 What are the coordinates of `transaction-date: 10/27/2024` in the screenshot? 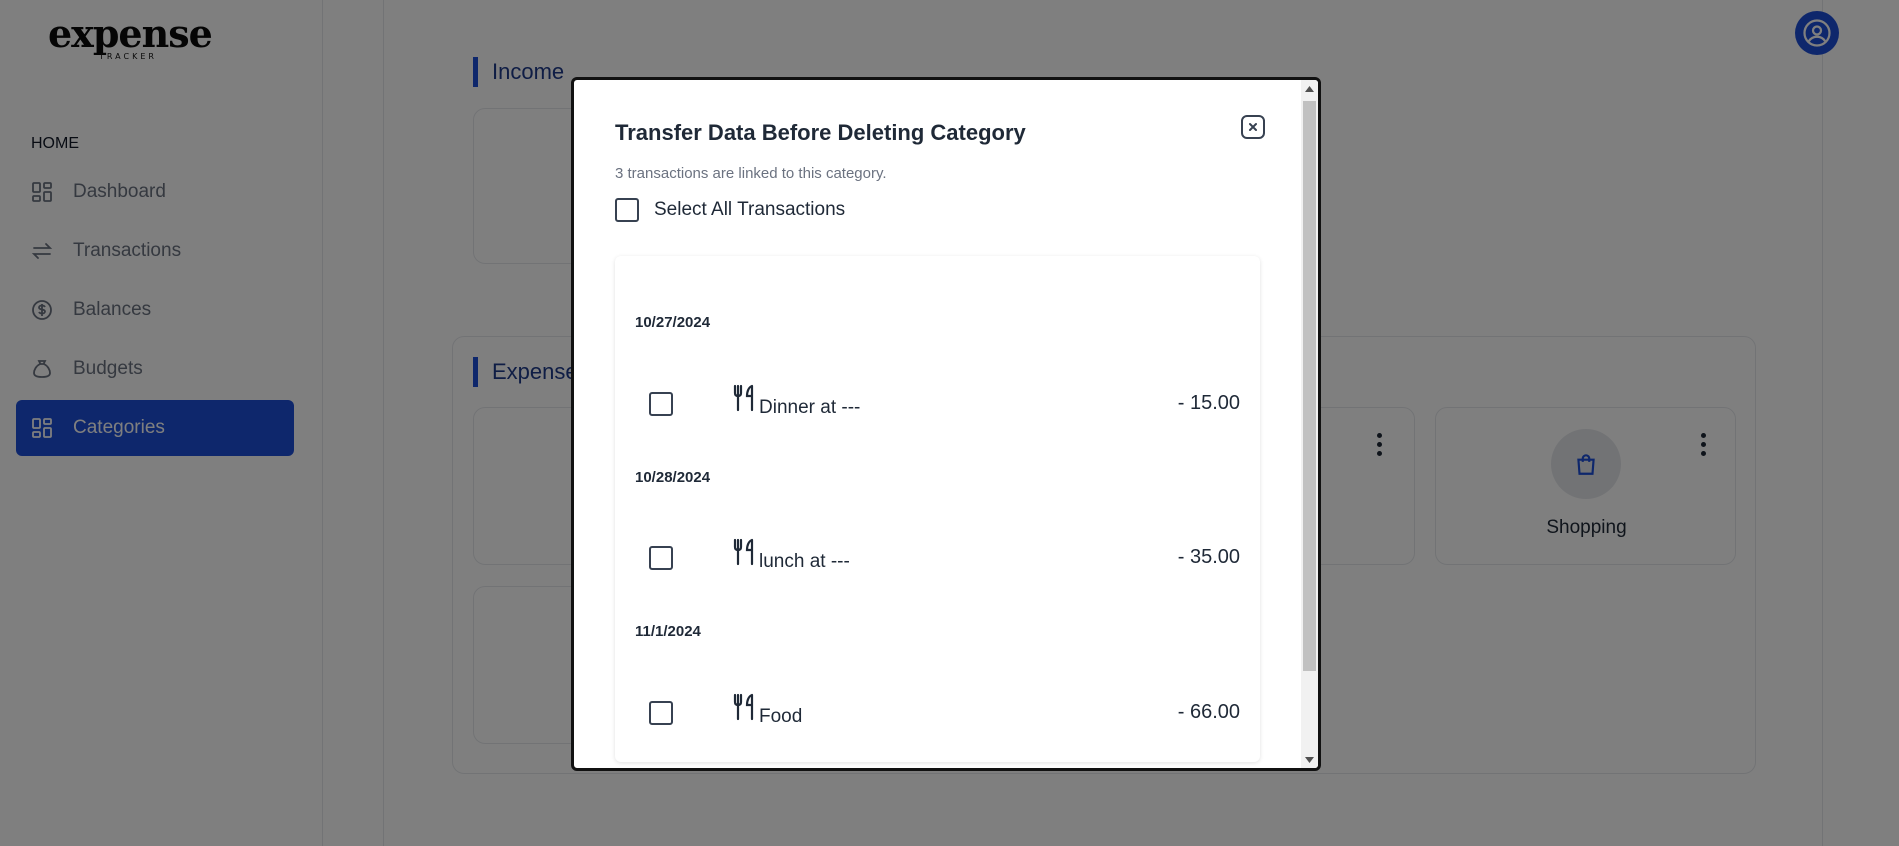 It's located at (673, 322).